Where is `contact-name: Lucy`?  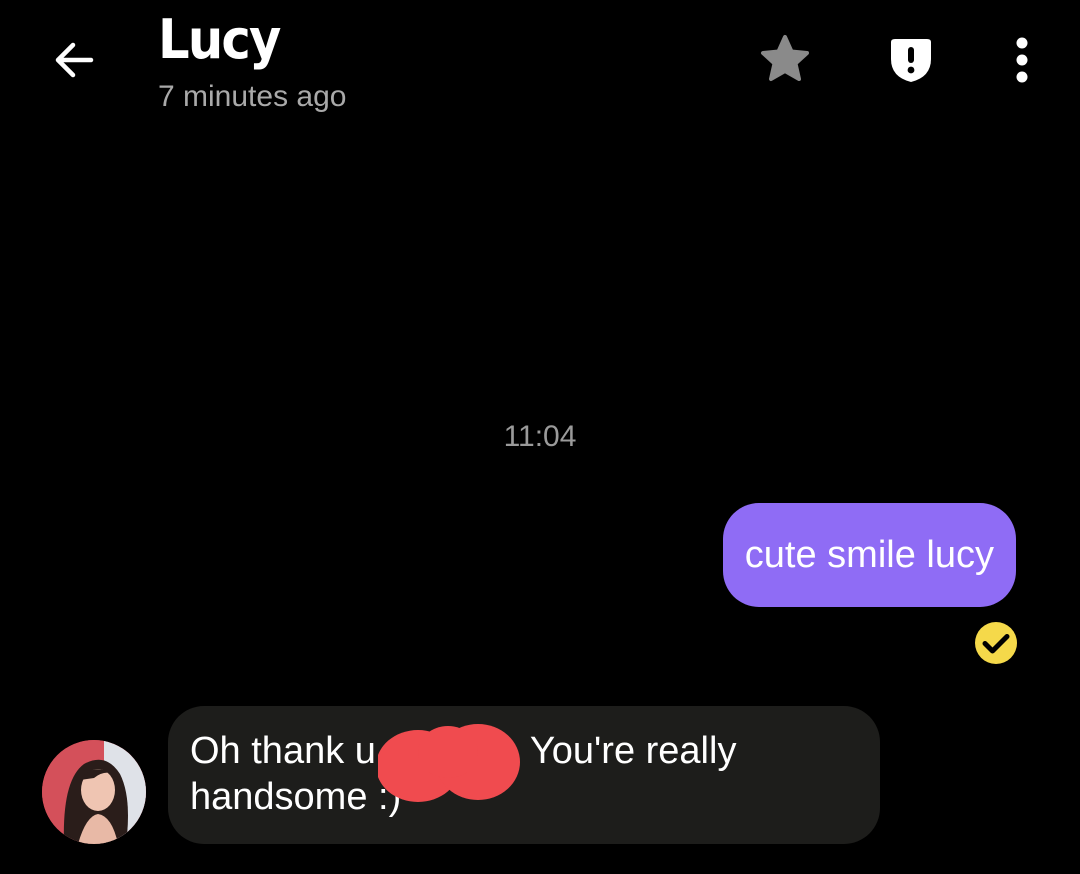 contact-name: Lucy is located at coordinates (219, 39).